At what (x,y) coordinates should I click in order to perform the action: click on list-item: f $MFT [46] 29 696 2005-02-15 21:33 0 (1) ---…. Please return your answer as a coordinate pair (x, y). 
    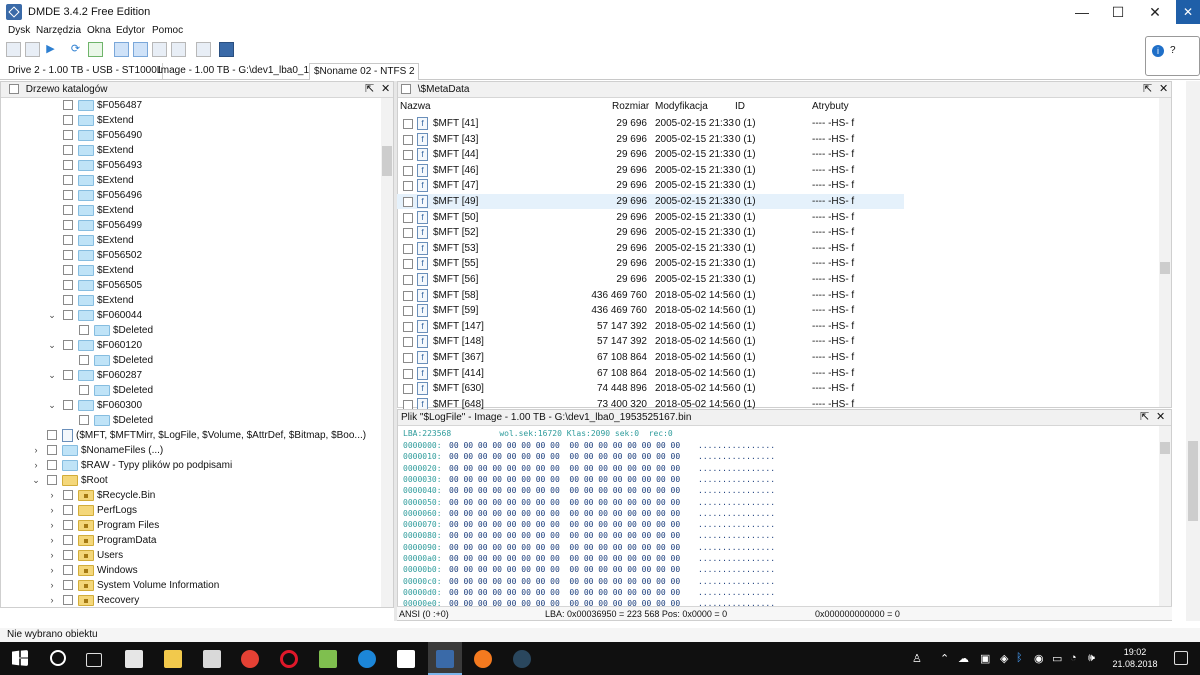
    Looking at the image, I should click on (650, 170).